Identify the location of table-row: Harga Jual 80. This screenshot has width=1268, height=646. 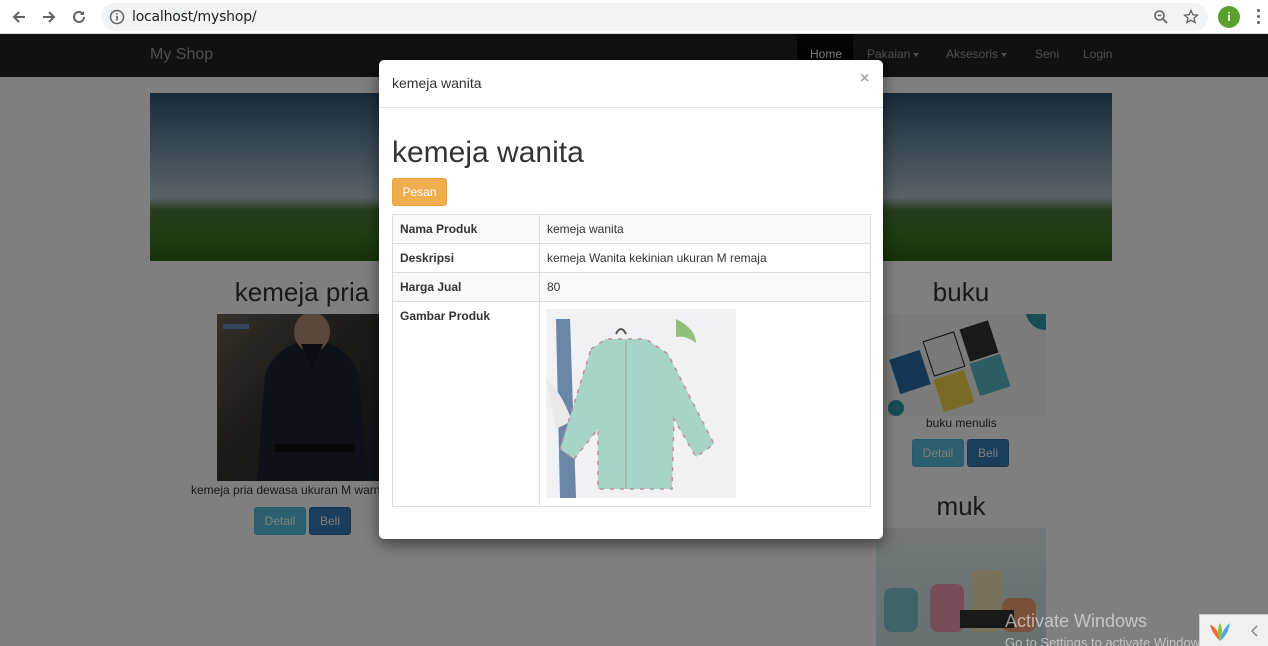
(631, 287).